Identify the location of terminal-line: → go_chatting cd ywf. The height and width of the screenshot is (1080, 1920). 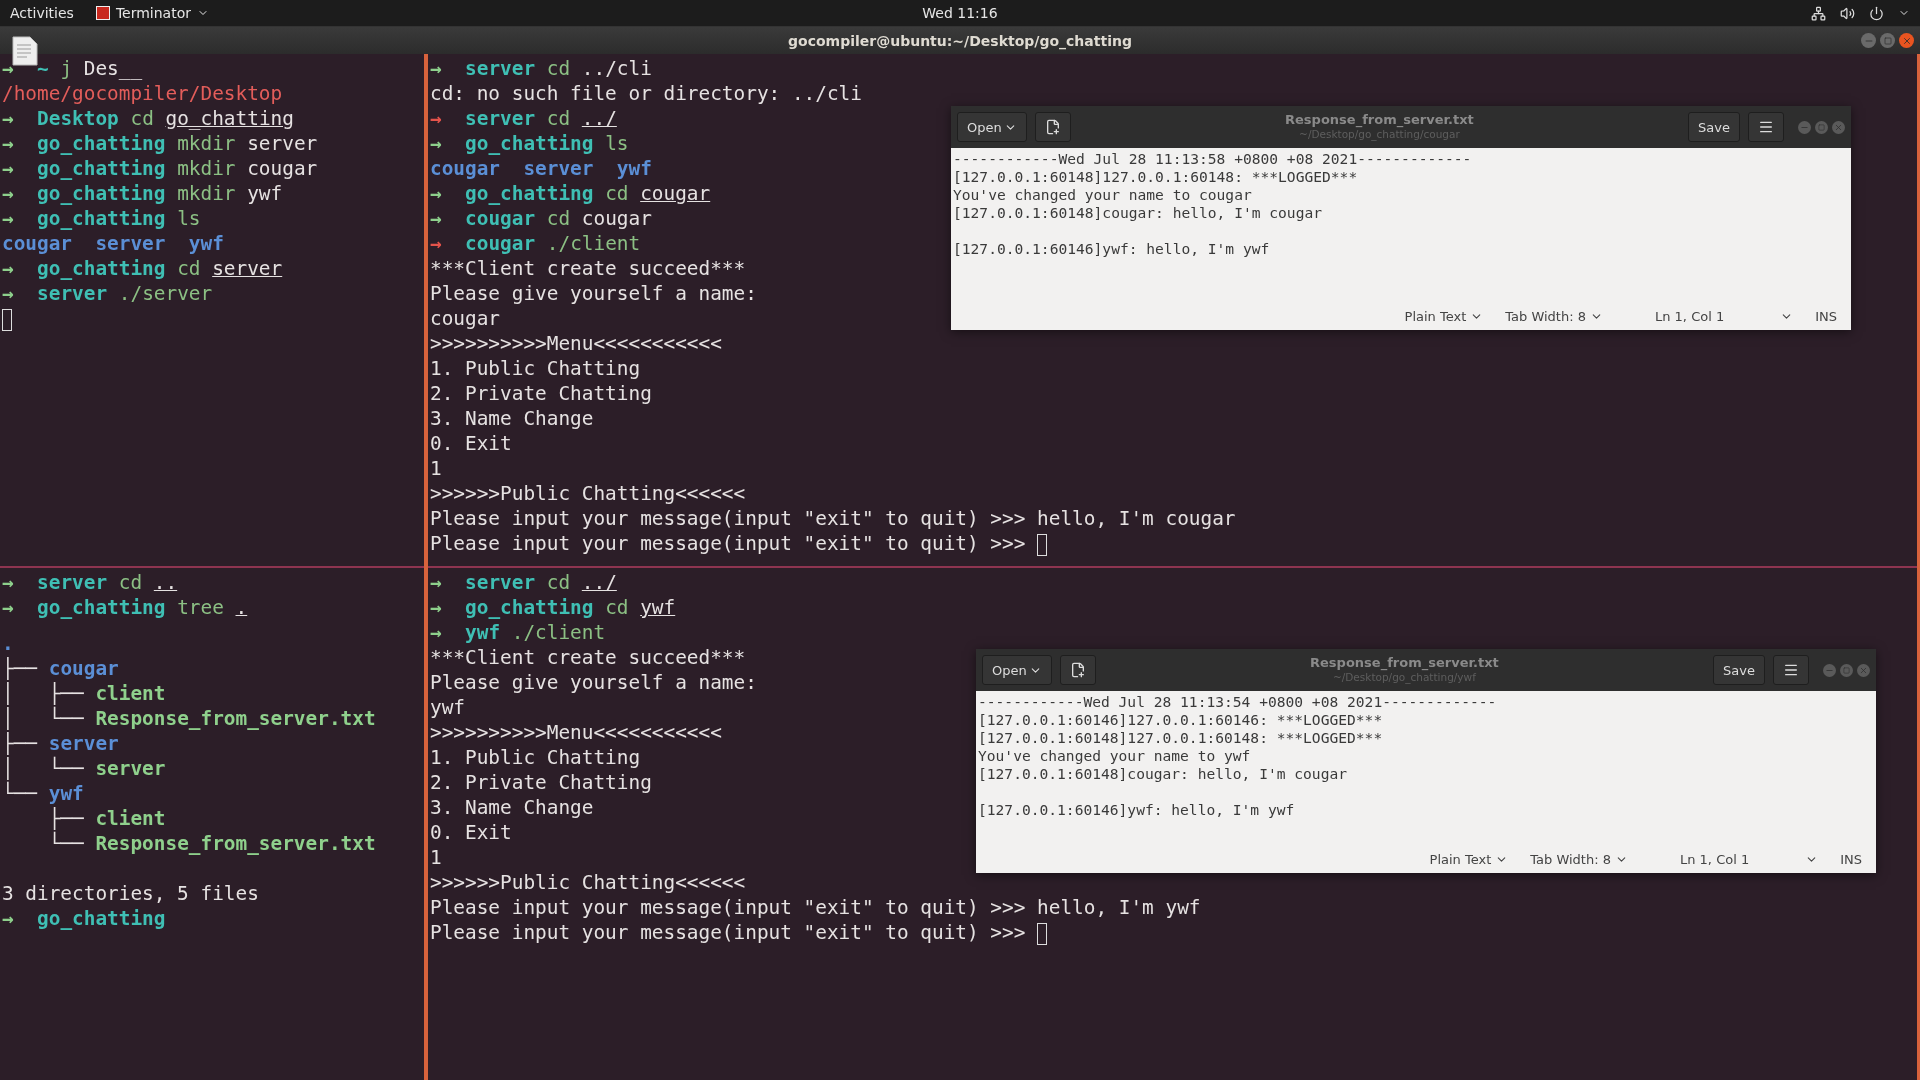
(553, 607).